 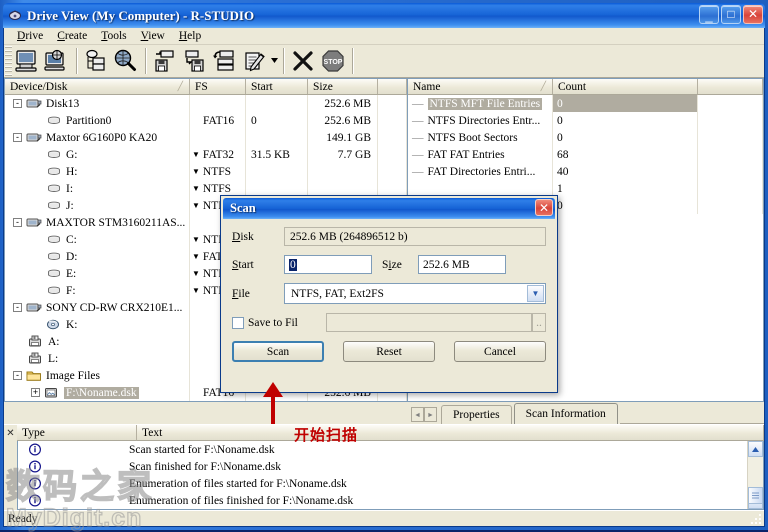 What do you see at coordinates (755, 449) in the screenshot?
I see `scroll-up-button` at bounding box center [755, 449].